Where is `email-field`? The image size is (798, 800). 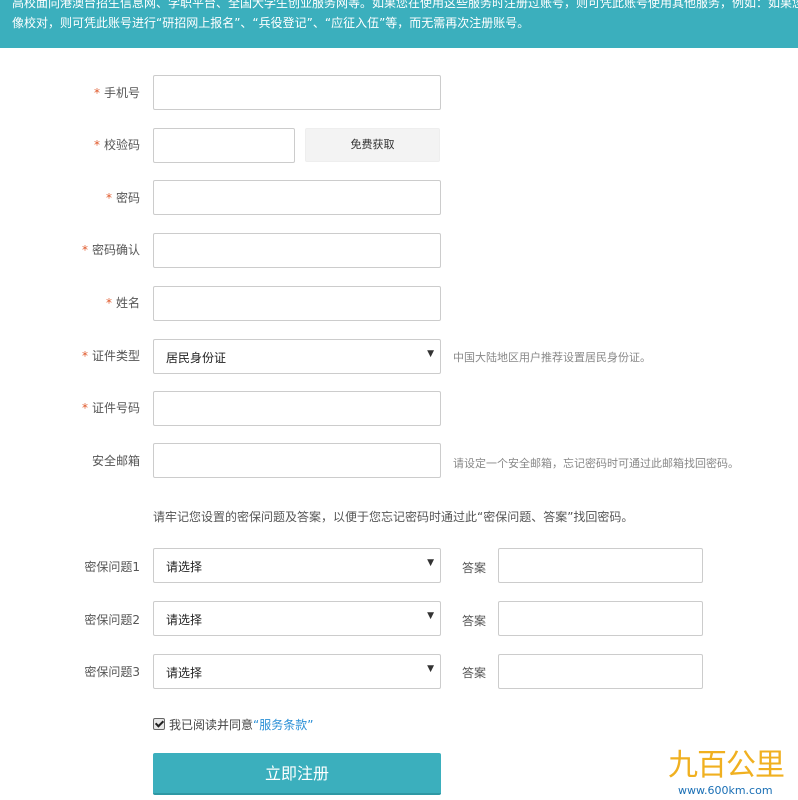 email-field is located at coordinates (297, 460).